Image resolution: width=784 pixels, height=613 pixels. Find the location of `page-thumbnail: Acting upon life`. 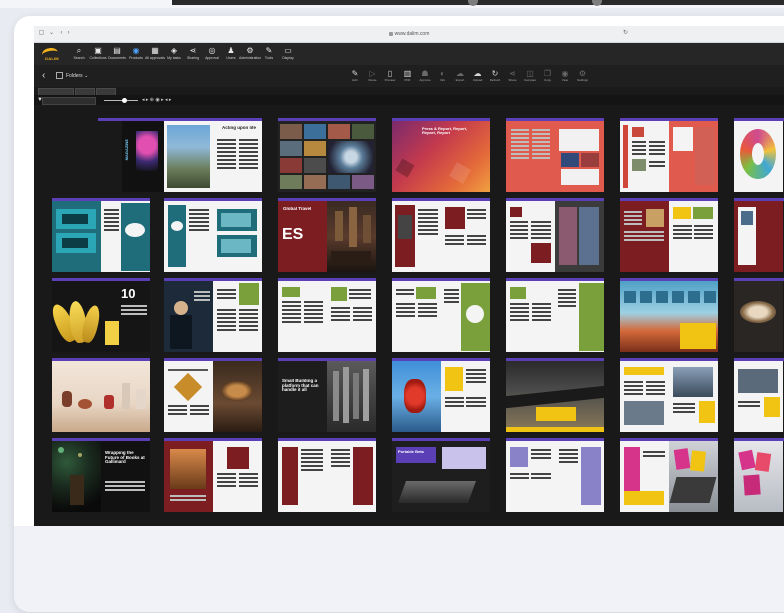

page-thumbnail: Acting upon life is located at coordinates (237, 156).